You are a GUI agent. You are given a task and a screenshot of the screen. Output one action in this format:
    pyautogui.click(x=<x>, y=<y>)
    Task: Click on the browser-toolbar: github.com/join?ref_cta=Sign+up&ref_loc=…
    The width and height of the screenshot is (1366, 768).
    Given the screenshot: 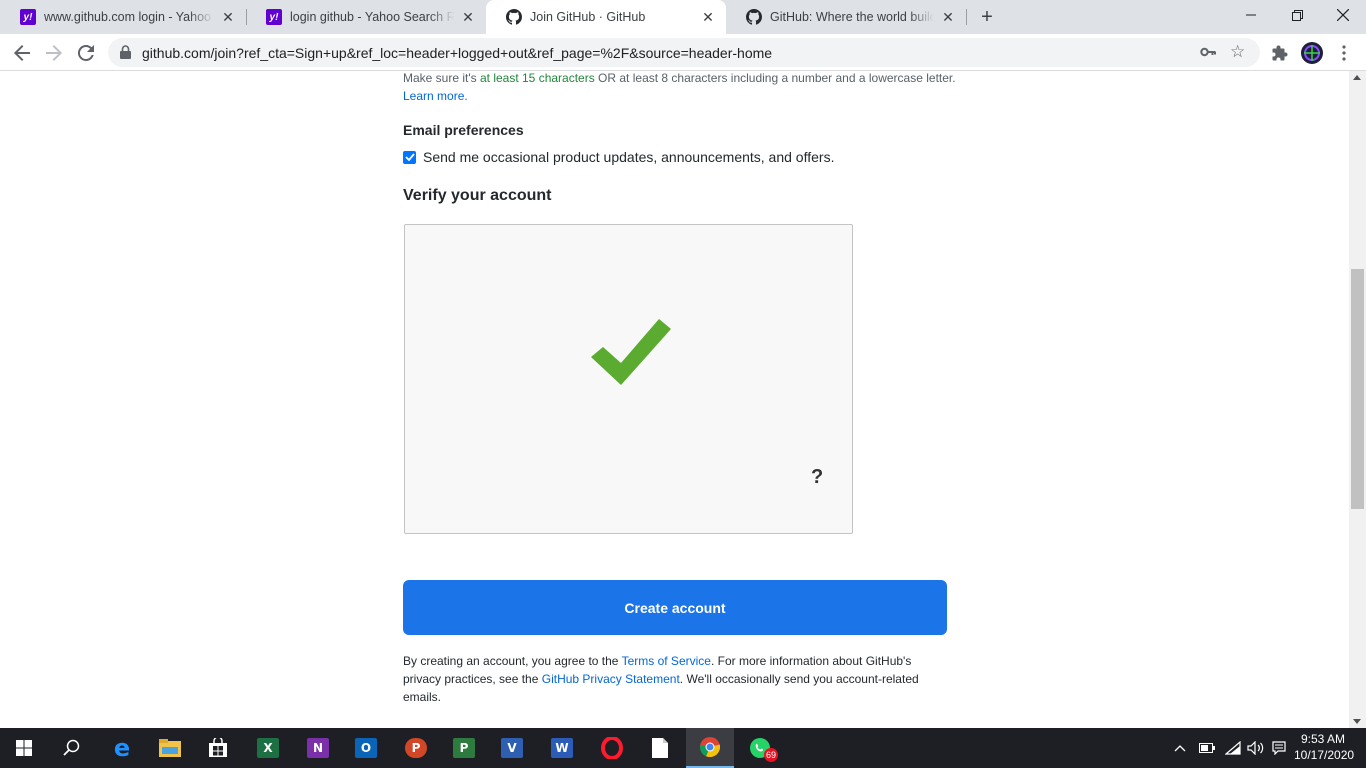 What is the action you would take?
    pyautogui.click(x=683, y=52)
    